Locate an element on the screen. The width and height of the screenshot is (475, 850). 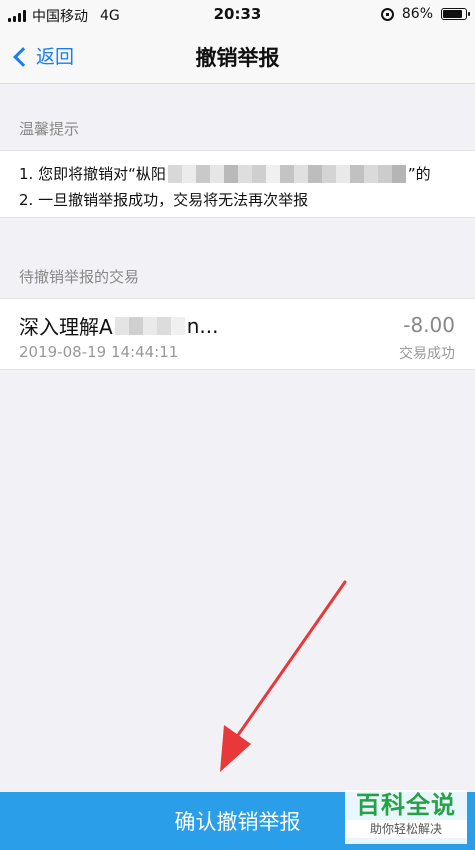
notice-line-1-prefix: 1. 您即将撤销对“枞阳 is located at coordinates (92, 174).